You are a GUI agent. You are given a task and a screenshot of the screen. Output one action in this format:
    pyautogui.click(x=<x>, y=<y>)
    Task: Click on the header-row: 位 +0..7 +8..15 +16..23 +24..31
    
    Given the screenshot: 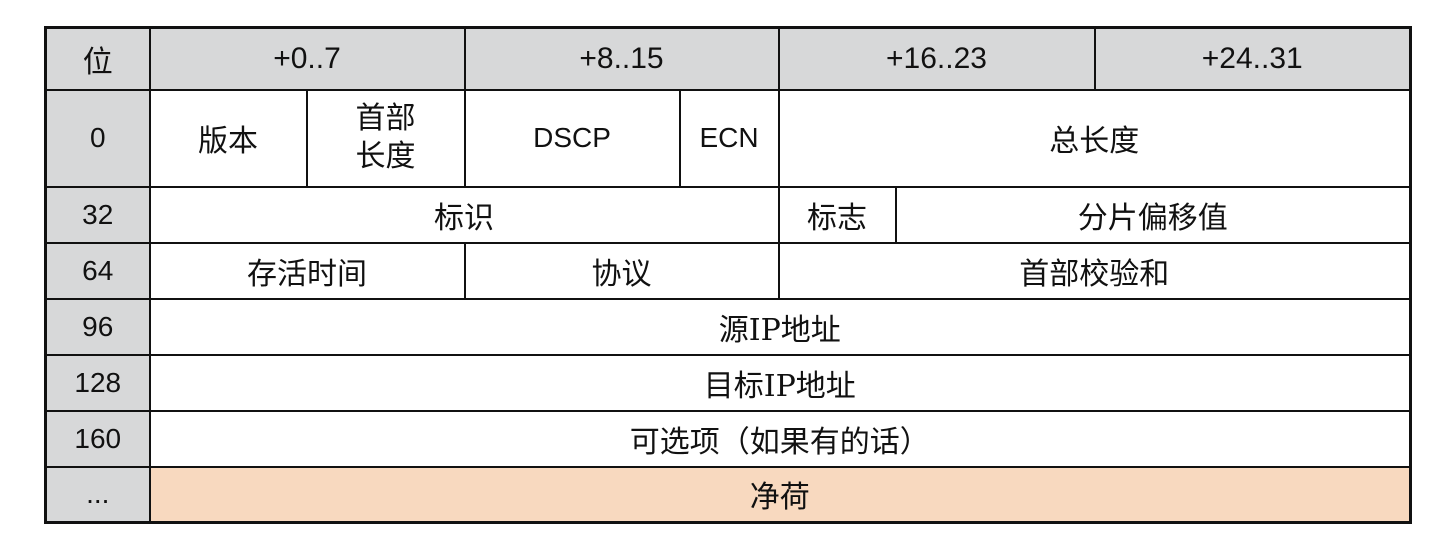 What is the action you would take?
    pyautogui.click(x=728, y=58)
    